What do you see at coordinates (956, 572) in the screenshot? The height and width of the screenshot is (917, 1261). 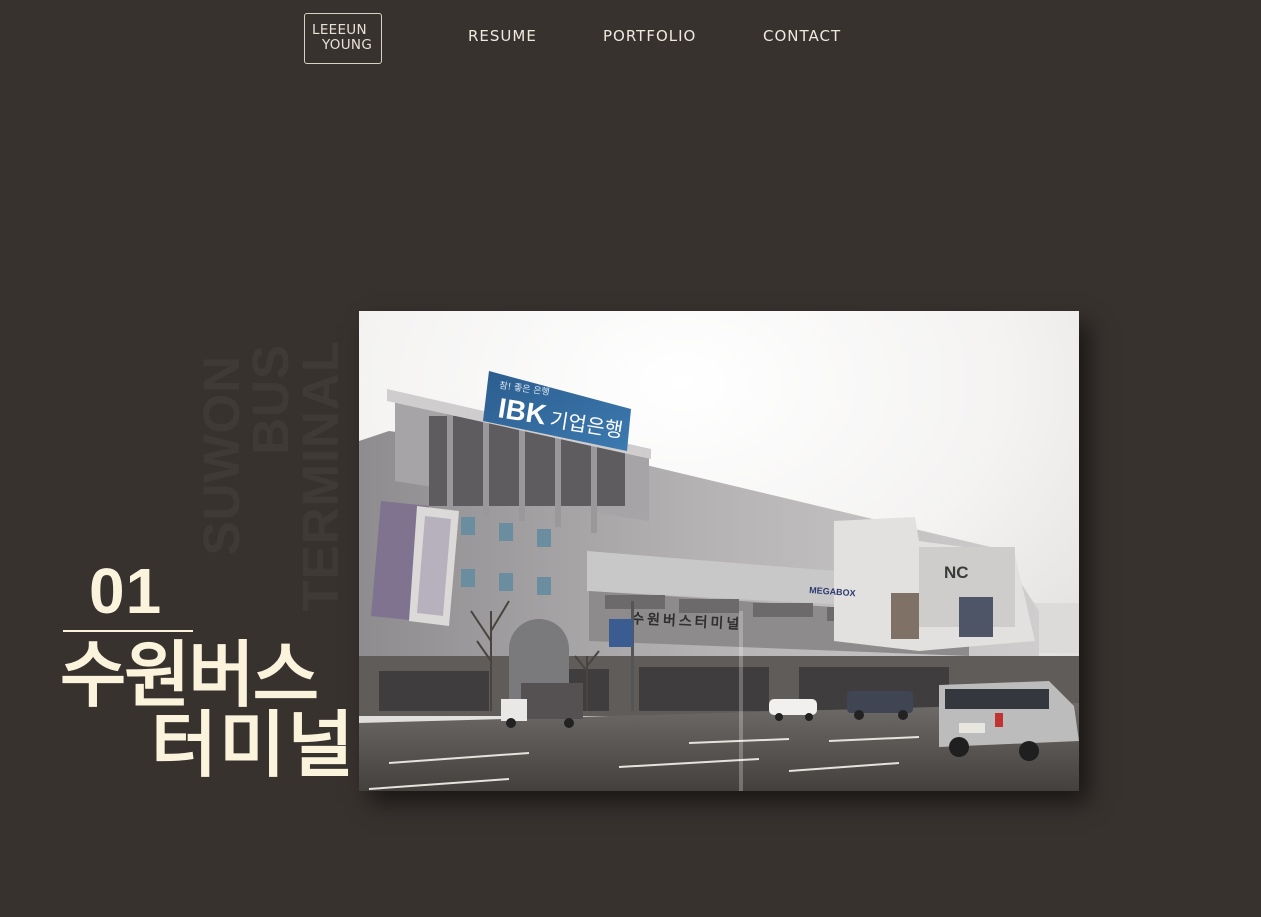 I see `nc-sign: NC` at bounding box center [956, 572].